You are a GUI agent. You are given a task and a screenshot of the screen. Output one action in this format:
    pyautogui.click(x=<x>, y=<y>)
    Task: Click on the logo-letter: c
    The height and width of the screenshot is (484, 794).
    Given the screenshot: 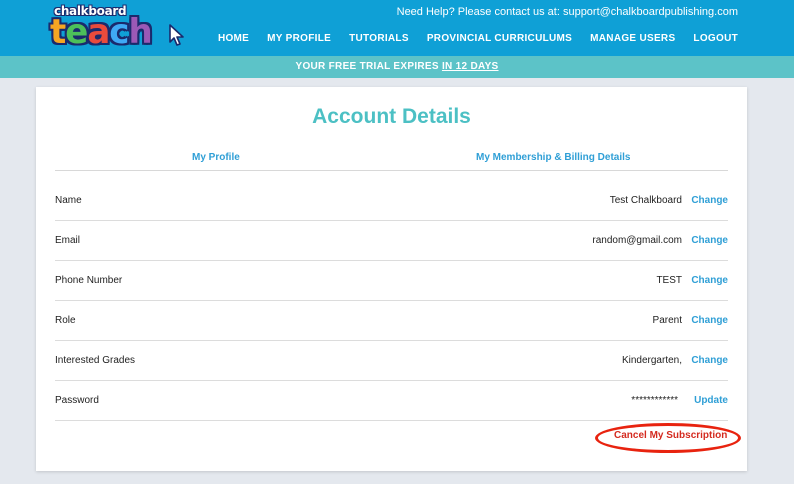 What is the action you would take?
    pyautogui.click(x=119, y=32)
    